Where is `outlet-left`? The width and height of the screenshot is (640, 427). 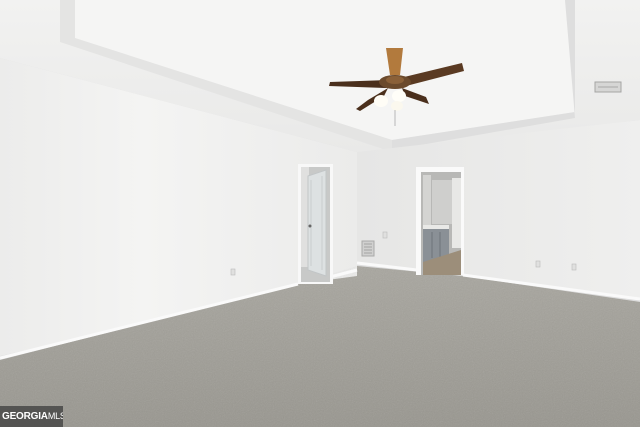 outlet-left is located at coordinates (233, 272).